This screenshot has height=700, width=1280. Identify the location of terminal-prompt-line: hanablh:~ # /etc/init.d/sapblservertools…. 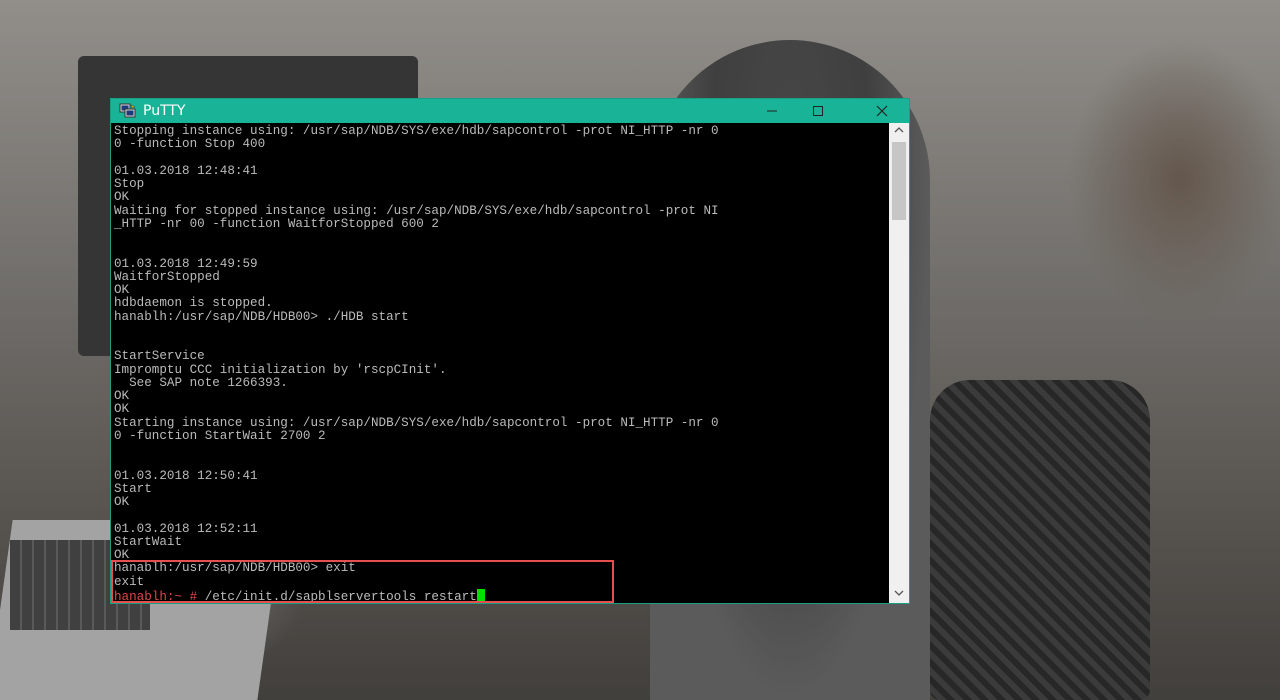
(416, 595).